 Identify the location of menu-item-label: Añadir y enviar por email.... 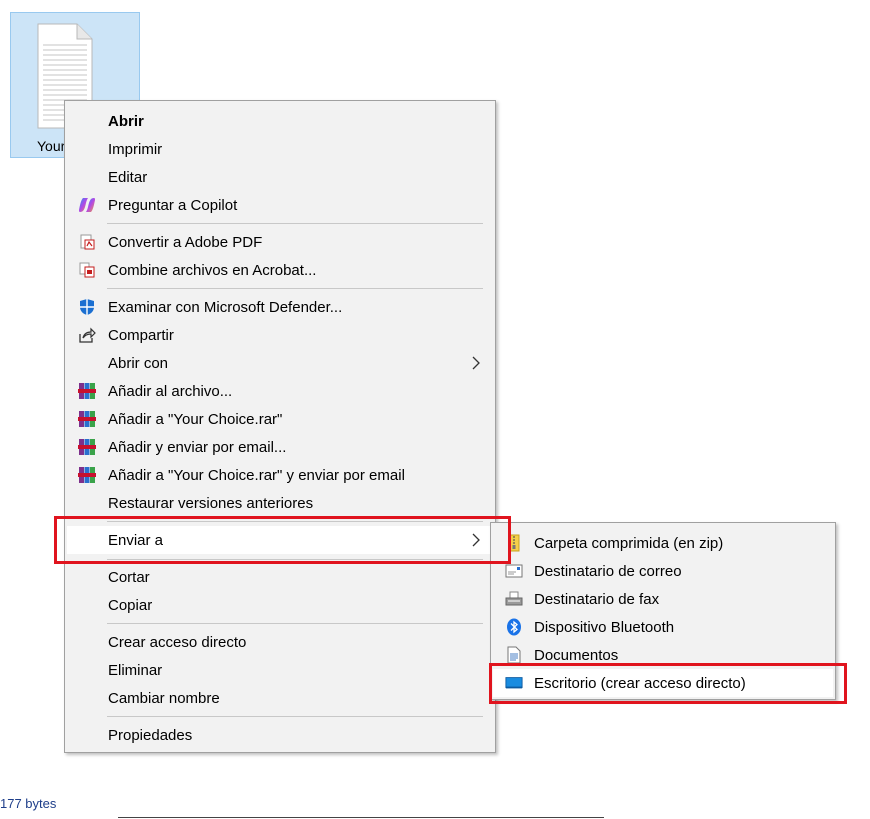
(197, 447).